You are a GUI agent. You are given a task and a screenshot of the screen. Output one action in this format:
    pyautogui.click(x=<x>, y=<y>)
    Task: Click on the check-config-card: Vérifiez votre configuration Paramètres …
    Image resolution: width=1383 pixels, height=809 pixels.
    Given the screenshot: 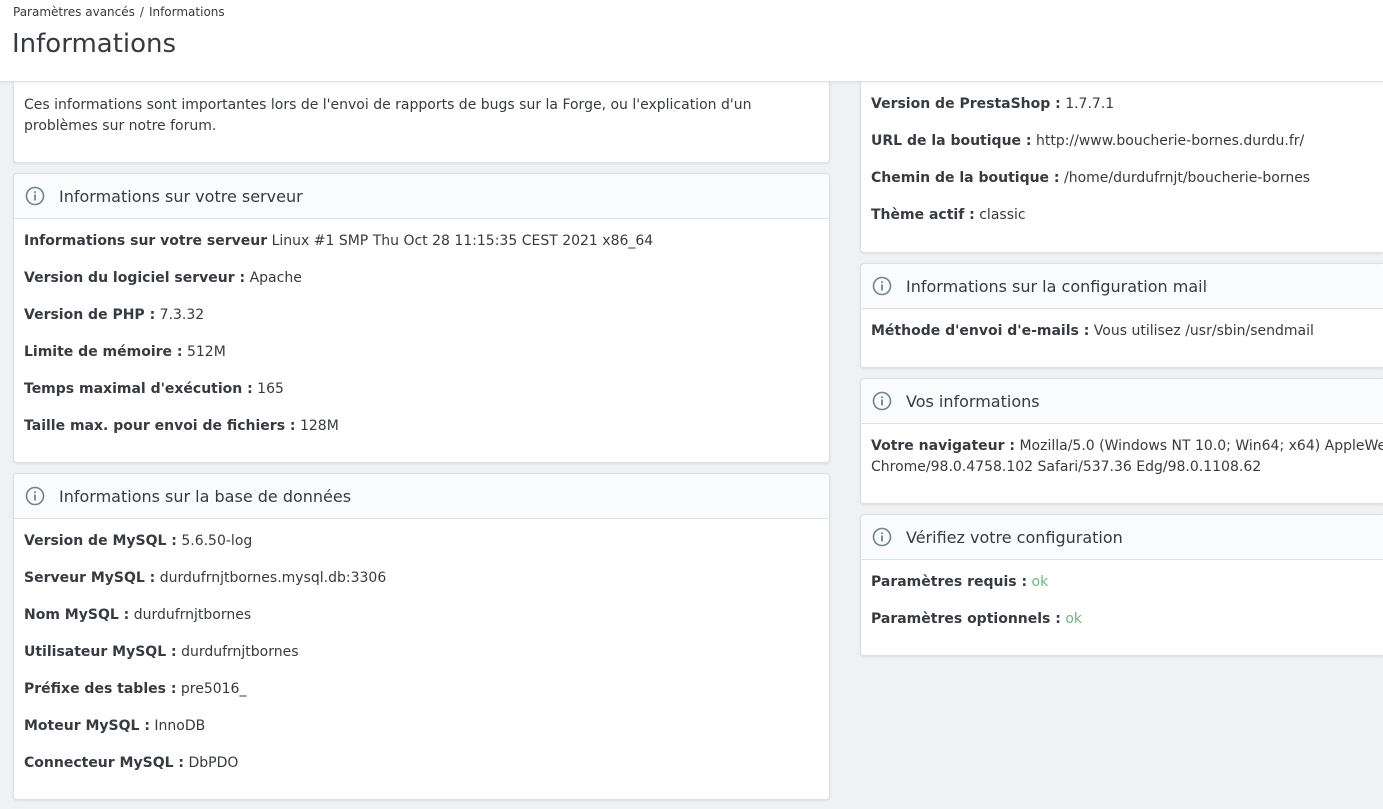 What is the action you would take?
    pyautogui.click(x=1121, y=585)
    